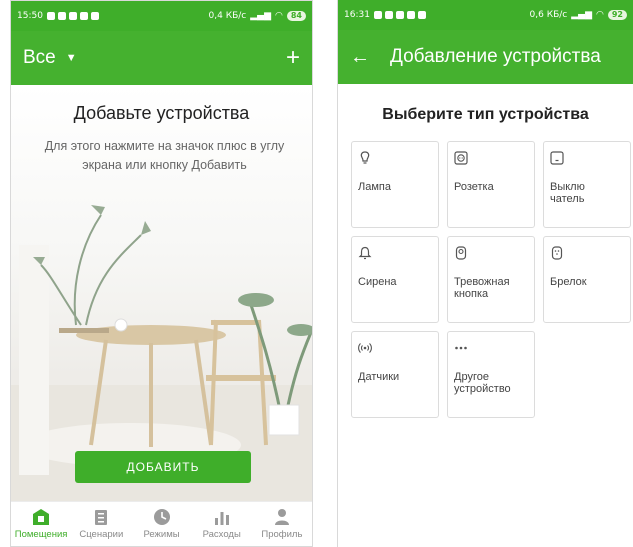 The image size is (633, 547). Describe the element at coordinates (461, 348) in the screenshot. I see `more-icon` at that location.